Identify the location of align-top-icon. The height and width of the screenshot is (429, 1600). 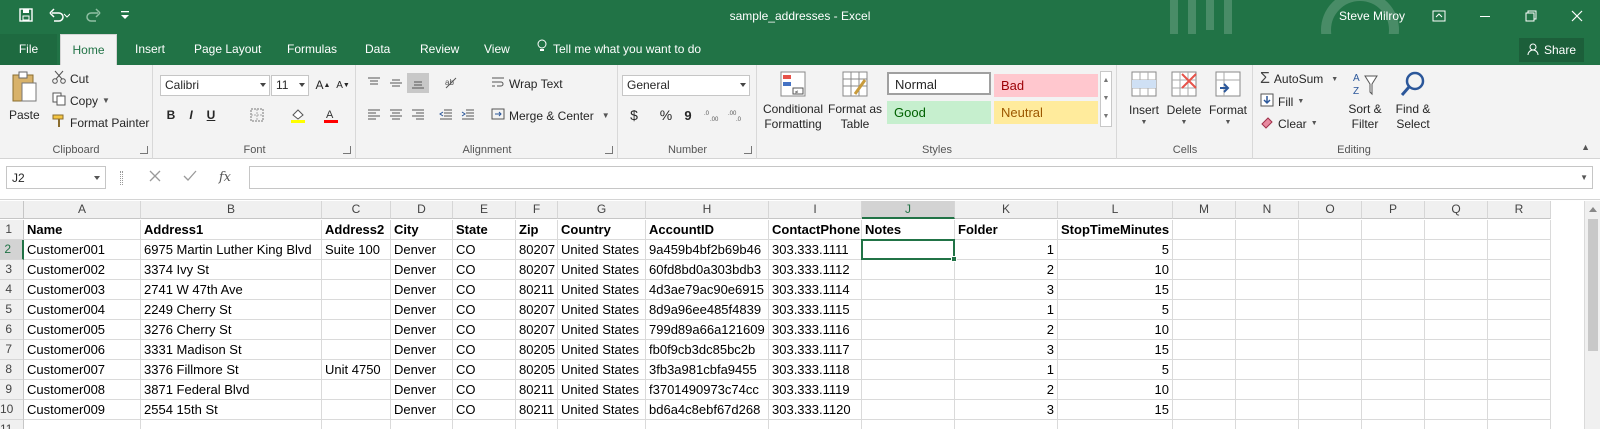
(374, 83).